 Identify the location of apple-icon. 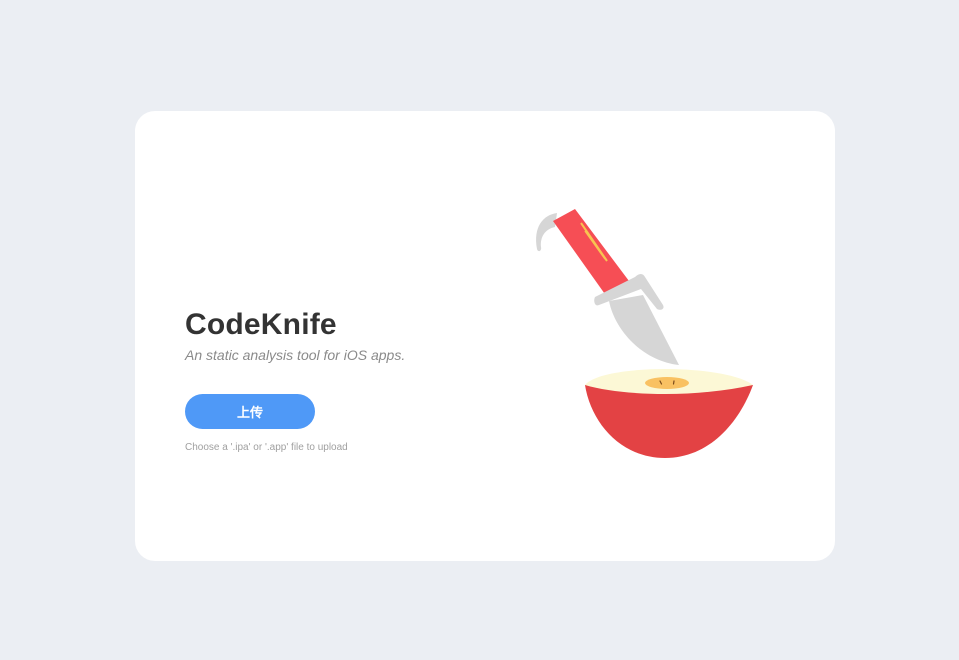
(669, 413).